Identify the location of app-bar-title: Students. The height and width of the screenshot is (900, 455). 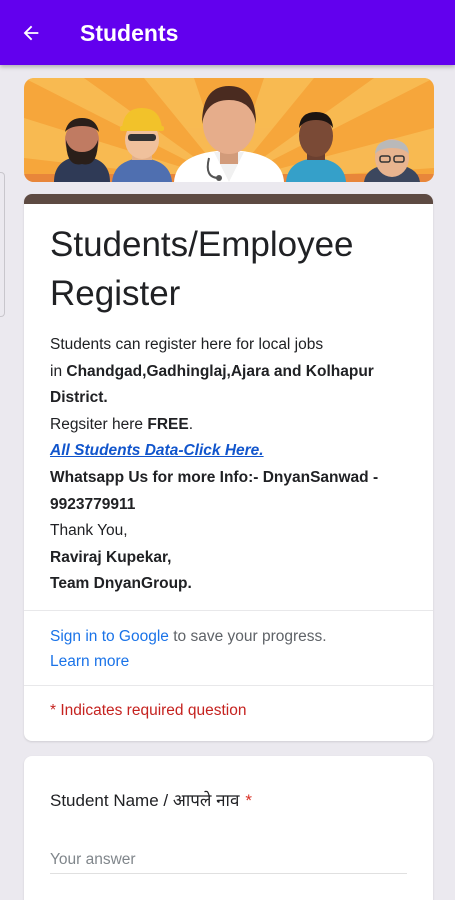
(129, 33).